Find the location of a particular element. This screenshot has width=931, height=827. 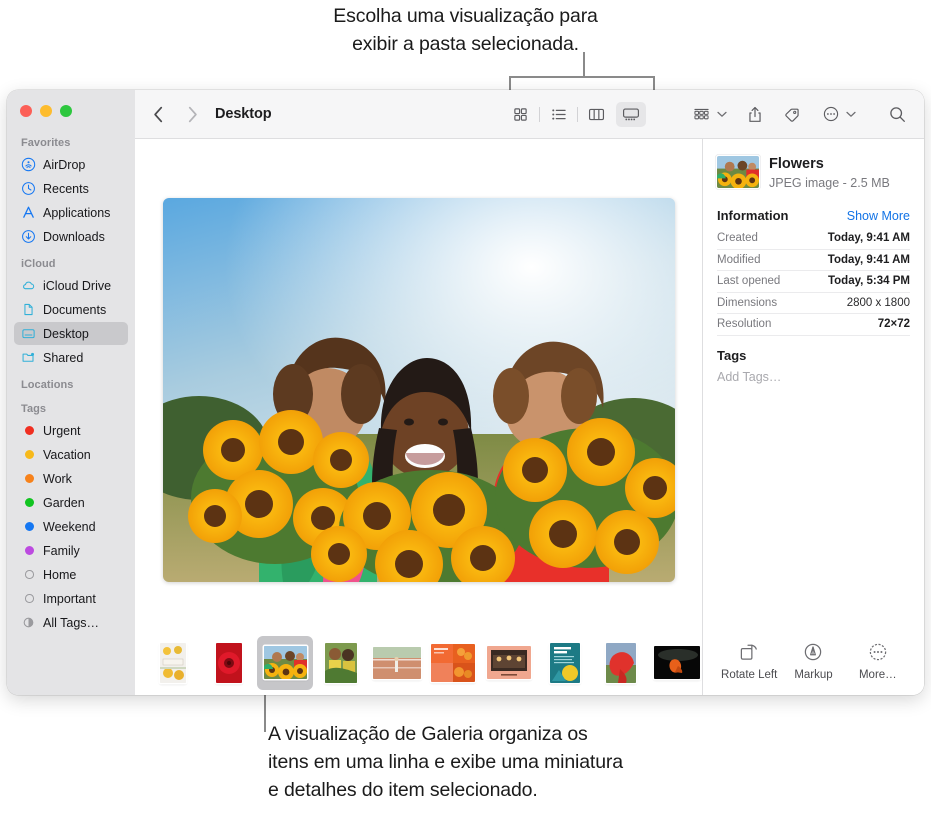

sidebar-item-shared: Shared is located at coordinates (71, 357).